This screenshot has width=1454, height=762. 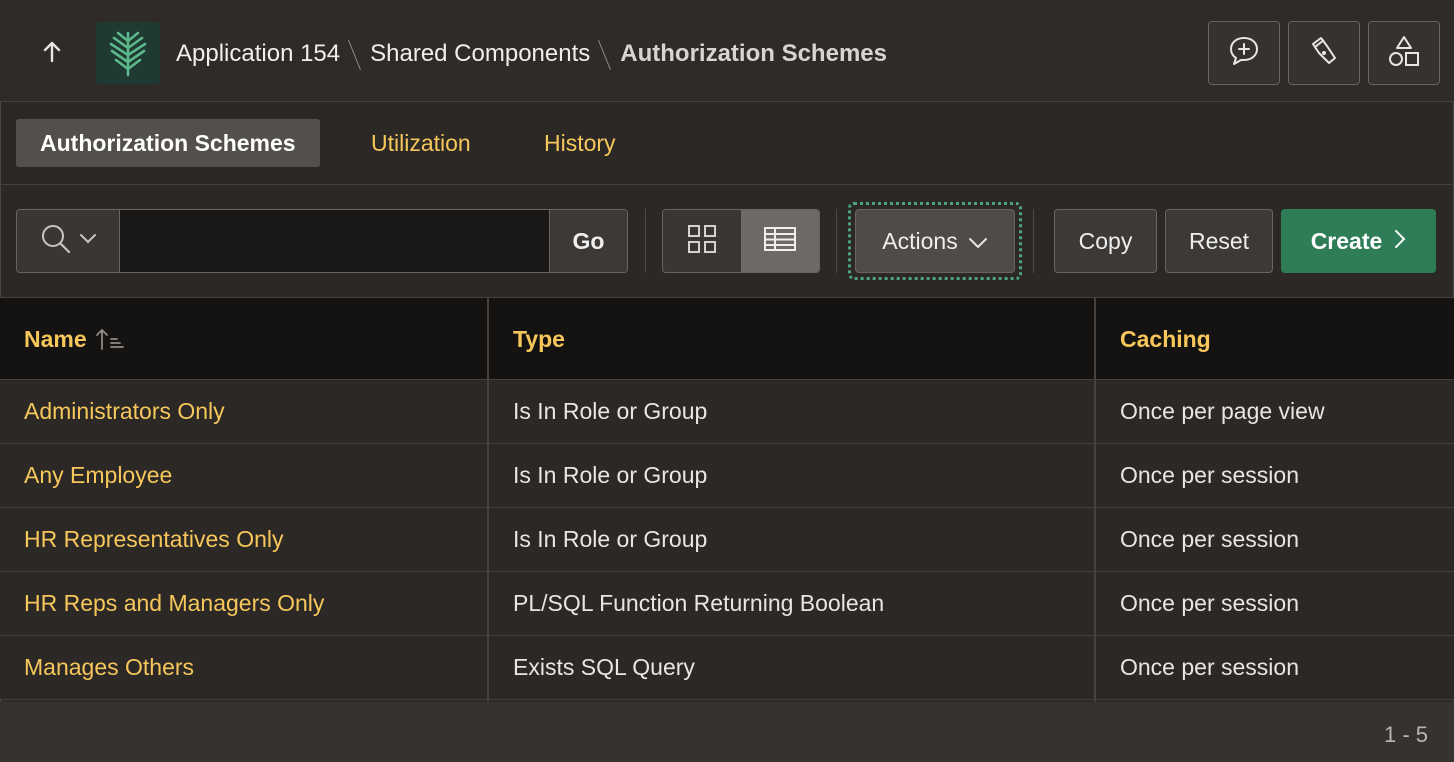 I want to click on breadcrumb-current-page: Authorization Schemes, so click(x=753, y=53).